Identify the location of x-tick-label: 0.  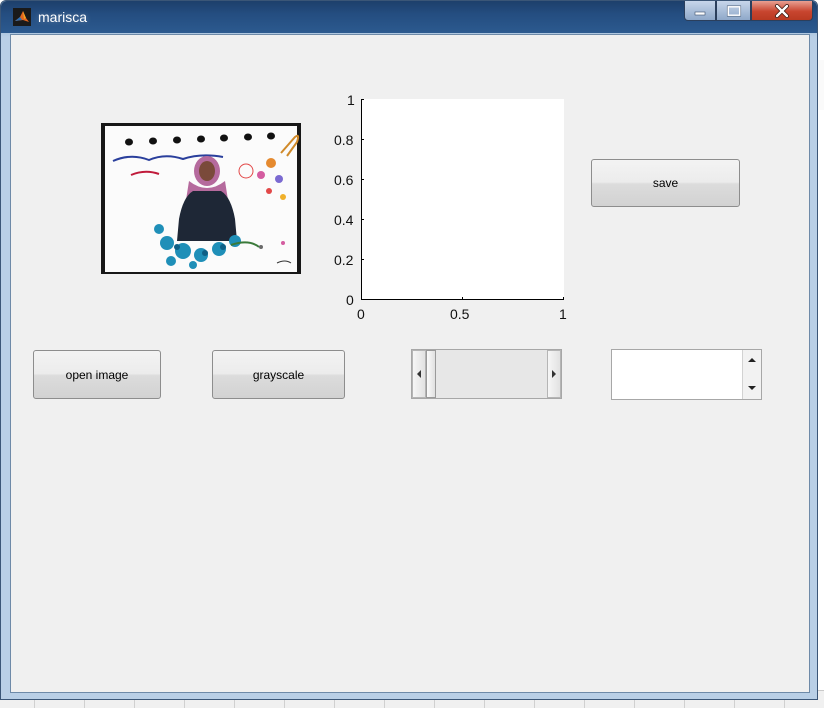
(361, 314).